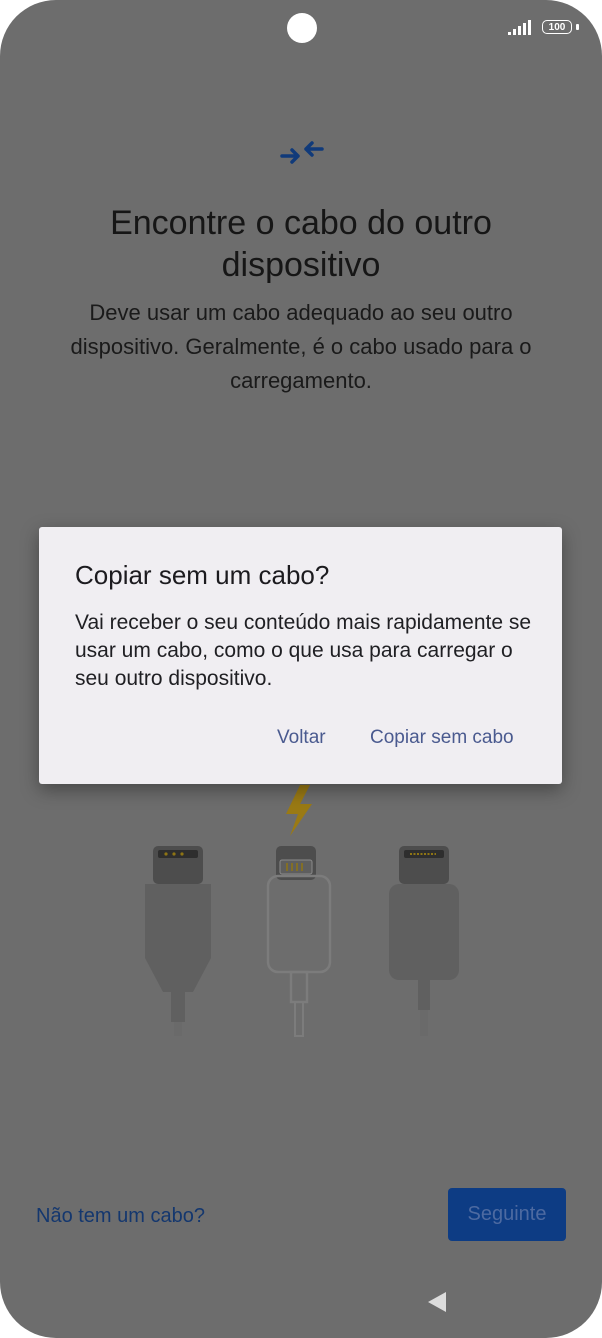 The width and height of the screenshot is (602, 1338). What do you see at coordinates (301, 738) in the screenshot?
I see `back-button: Voltar` at bounding box center [301, 738].